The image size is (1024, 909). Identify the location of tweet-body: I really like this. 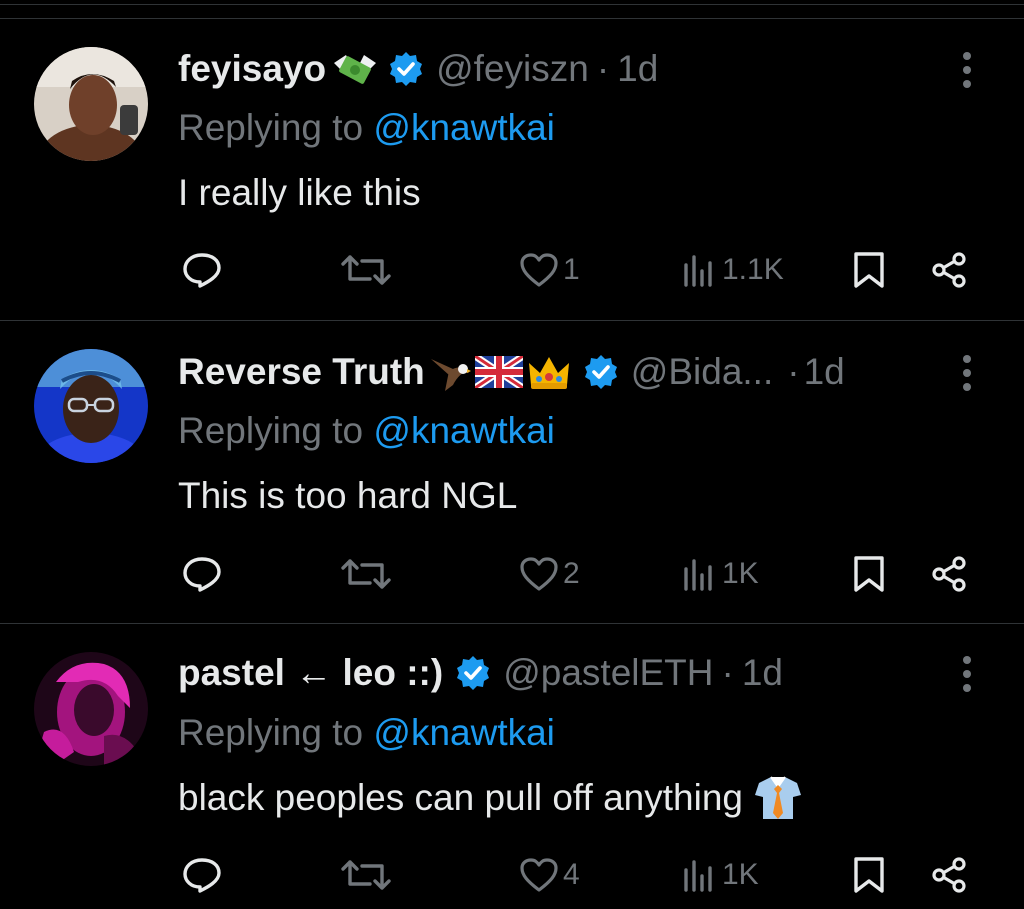
(299, 192).